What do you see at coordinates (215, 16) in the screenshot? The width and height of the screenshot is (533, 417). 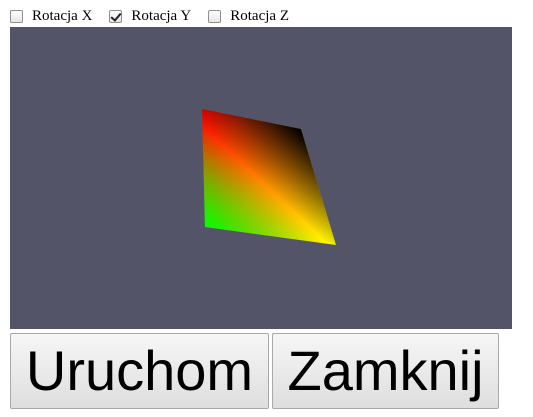 I see `rotation-z-checkbox` at bounding box center [215, 16].